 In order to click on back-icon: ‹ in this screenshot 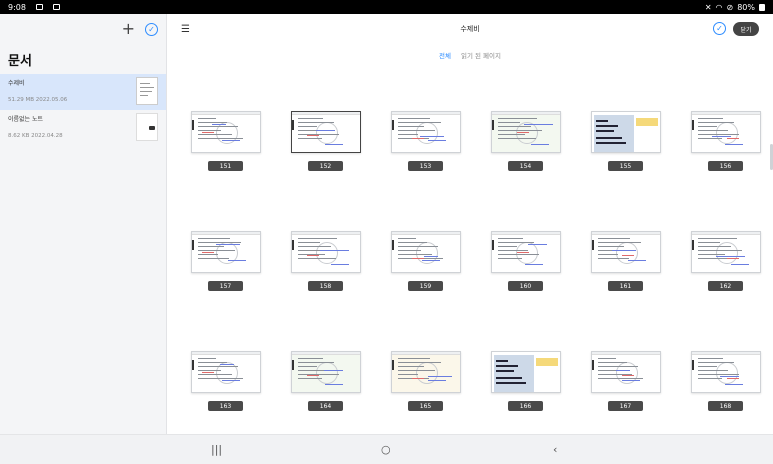, I will do `click(555, 449)`.